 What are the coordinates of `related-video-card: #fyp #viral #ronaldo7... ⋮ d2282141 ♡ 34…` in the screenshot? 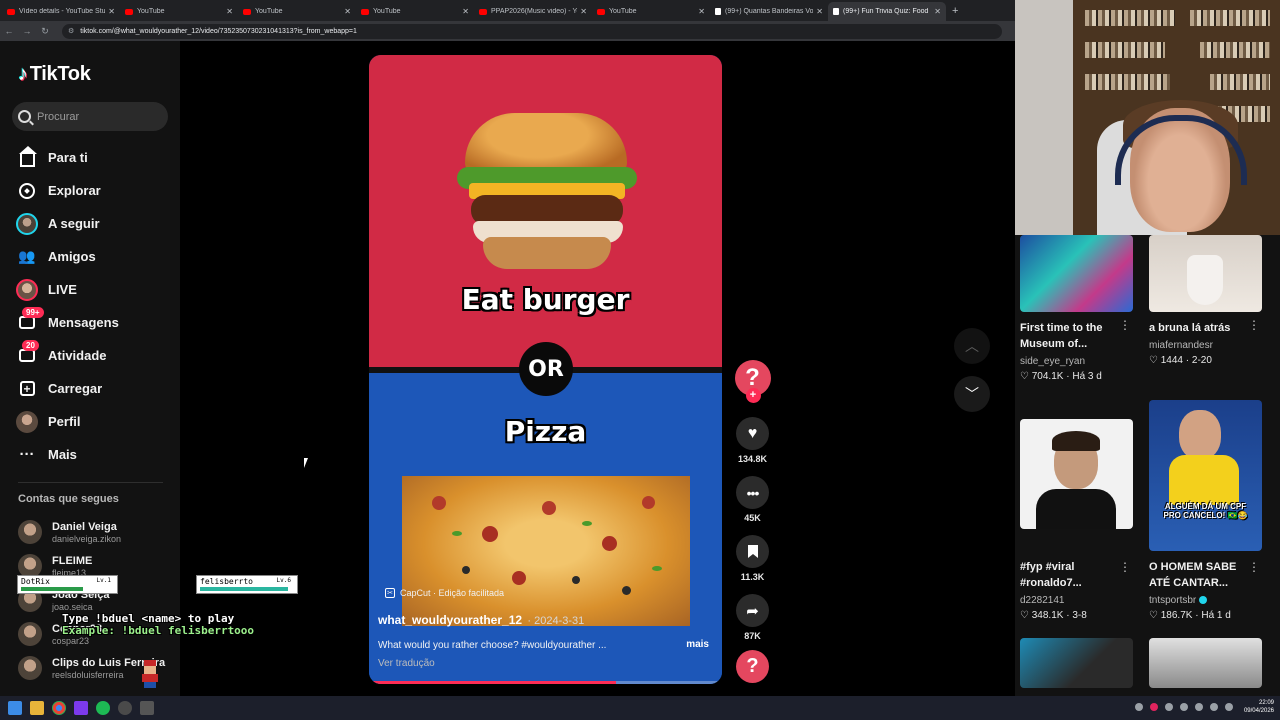 It's located at (1076, 520).